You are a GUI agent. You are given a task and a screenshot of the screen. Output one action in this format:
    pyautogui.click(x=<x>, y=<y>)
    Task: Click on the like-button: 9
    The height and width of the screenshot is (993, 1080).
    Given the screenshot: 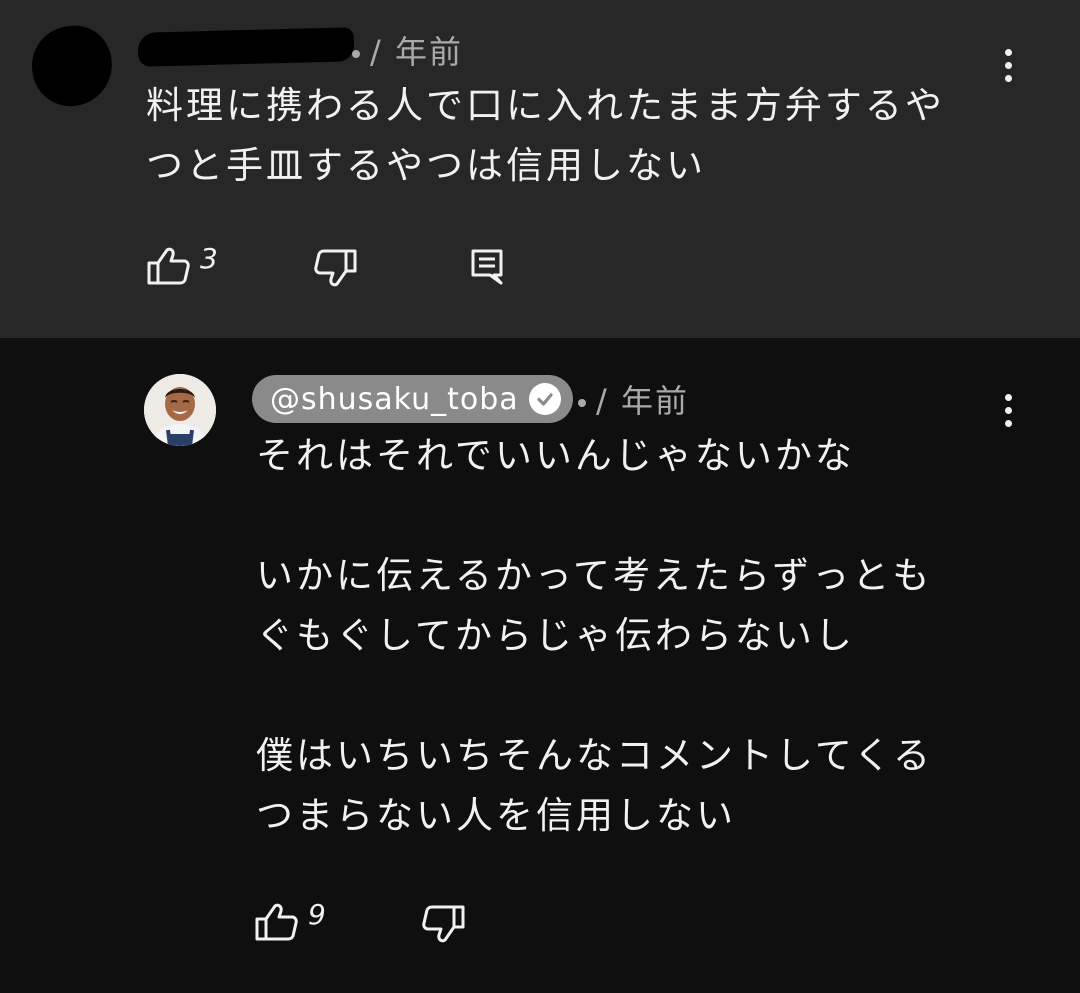 What is the action you would take?
    pyautogui.click(x=290, y=920)
    